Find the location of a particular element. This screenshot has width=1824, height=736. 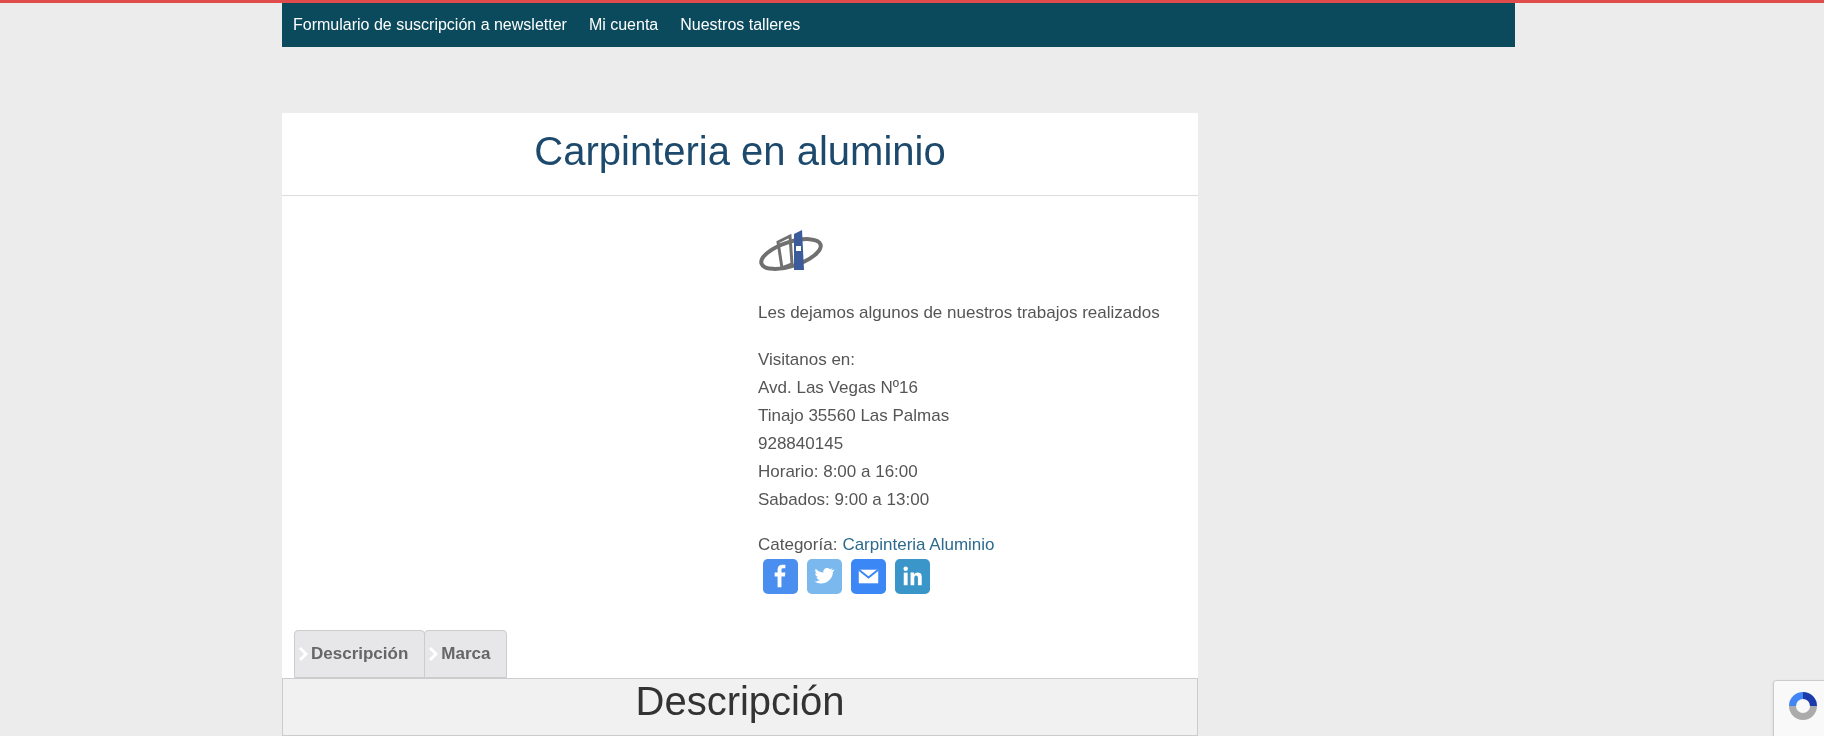

nav-link: Formulario de suscripción a newsletter is located at coordinates (430, 25).